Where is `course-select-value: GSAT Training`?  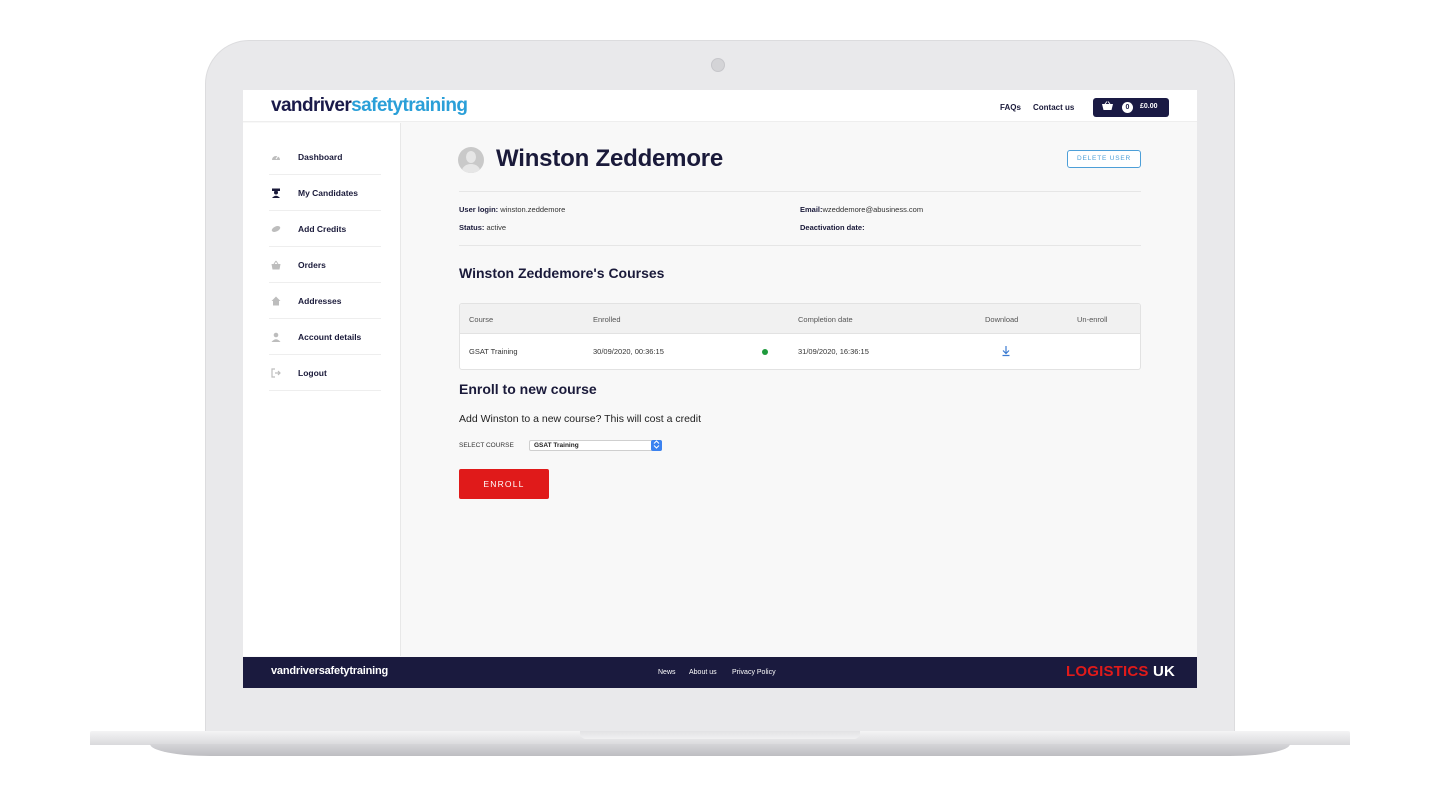
course-select-value: GSAT Training is located at coordinates (556, 445).